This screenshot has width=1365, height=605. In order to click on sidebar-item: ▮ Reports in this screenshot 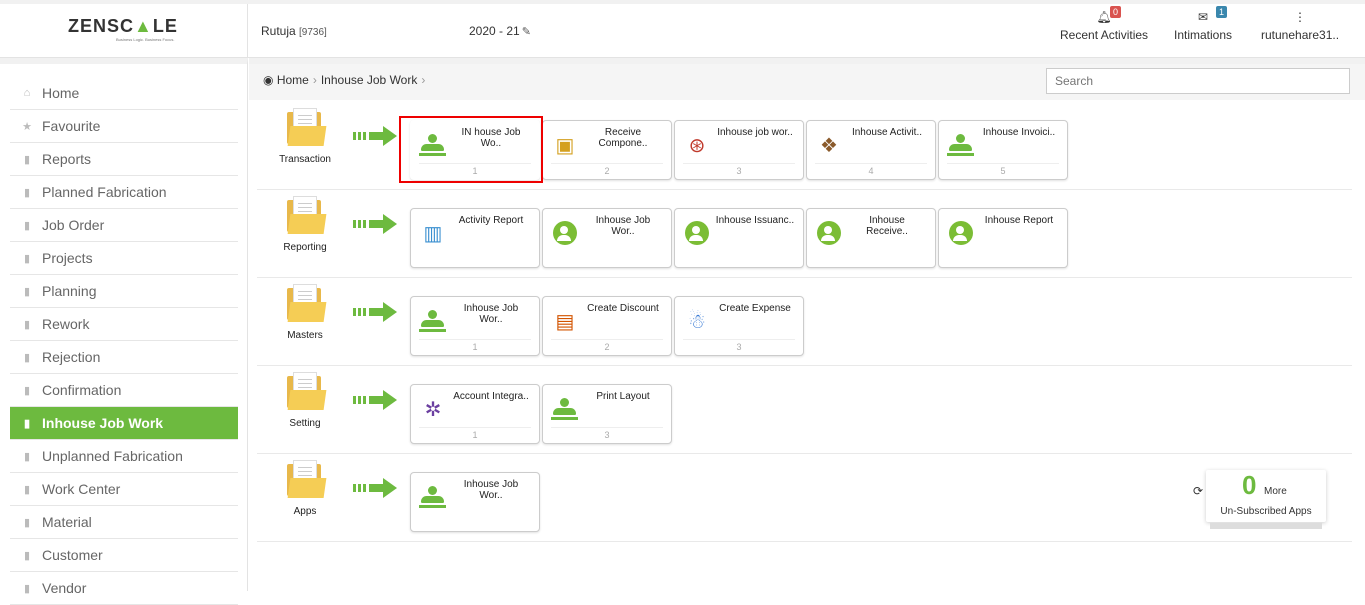, I will do `click(124, 159)`.